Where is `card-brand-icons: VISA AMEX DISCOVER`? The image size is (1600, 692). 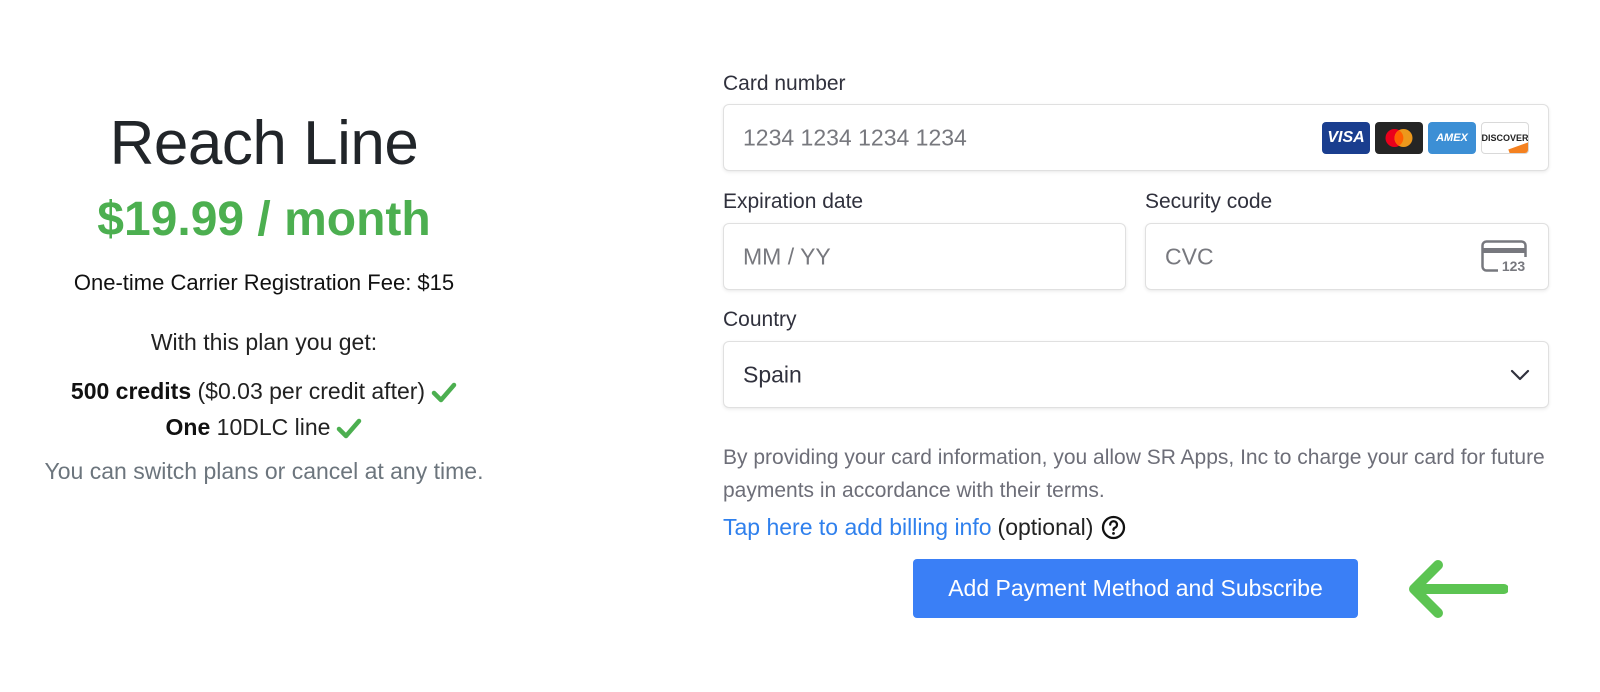 card-brand-icons: VISA AMEX DISCOVER is located at coordinates (1425, 137).